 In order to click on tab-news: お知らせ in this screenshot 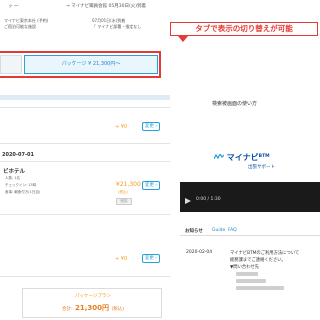, I will do `click(194, 231)`.